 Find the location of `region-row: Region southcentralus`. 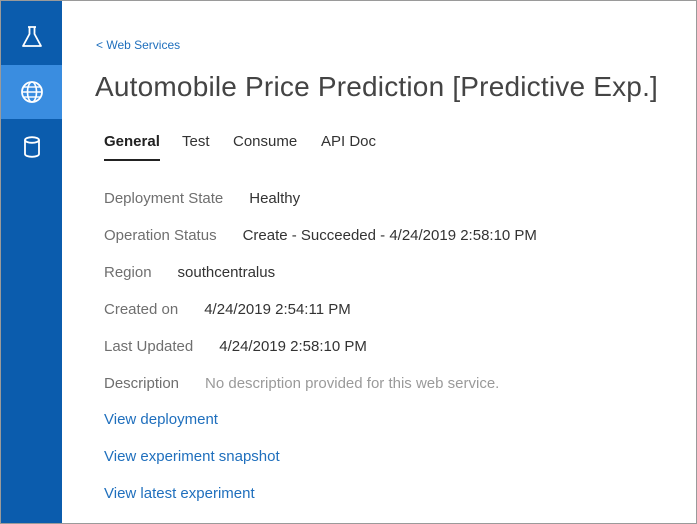

region-row: Region southcentralus is located at coordinates (189, 272).